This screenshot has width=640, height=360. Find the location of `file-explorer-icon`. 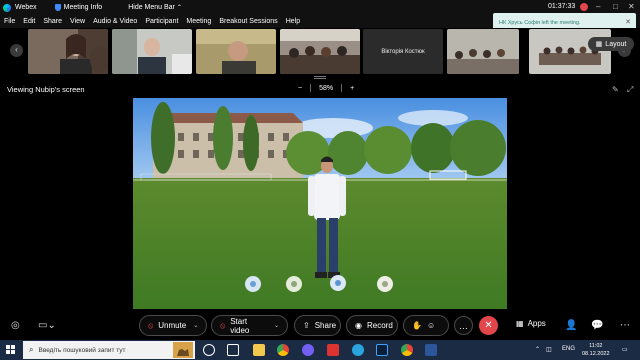

file-explorer-icon is located at coordinates (259, 350).